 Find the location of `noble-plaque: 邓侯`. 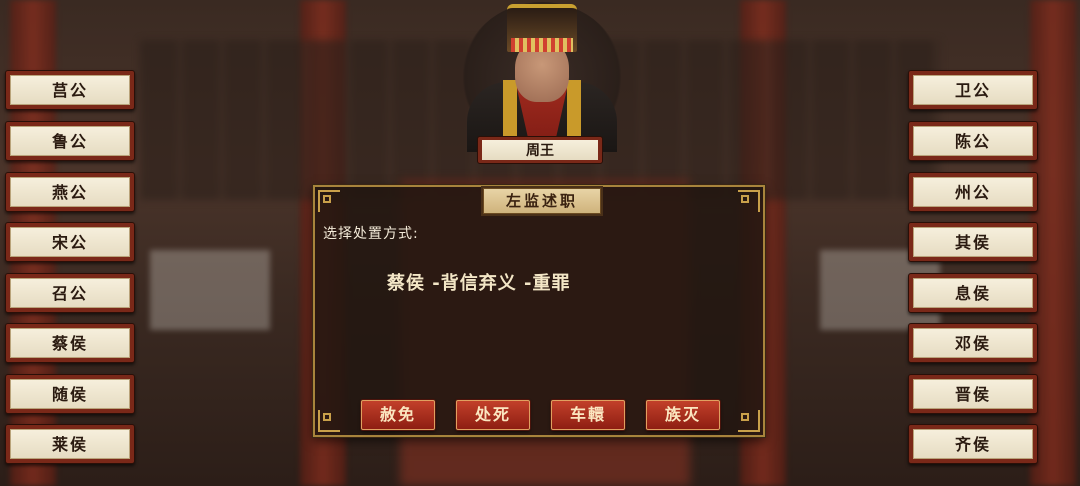

noble-plaque: 邓侯 is located at coordinates (973, 343).